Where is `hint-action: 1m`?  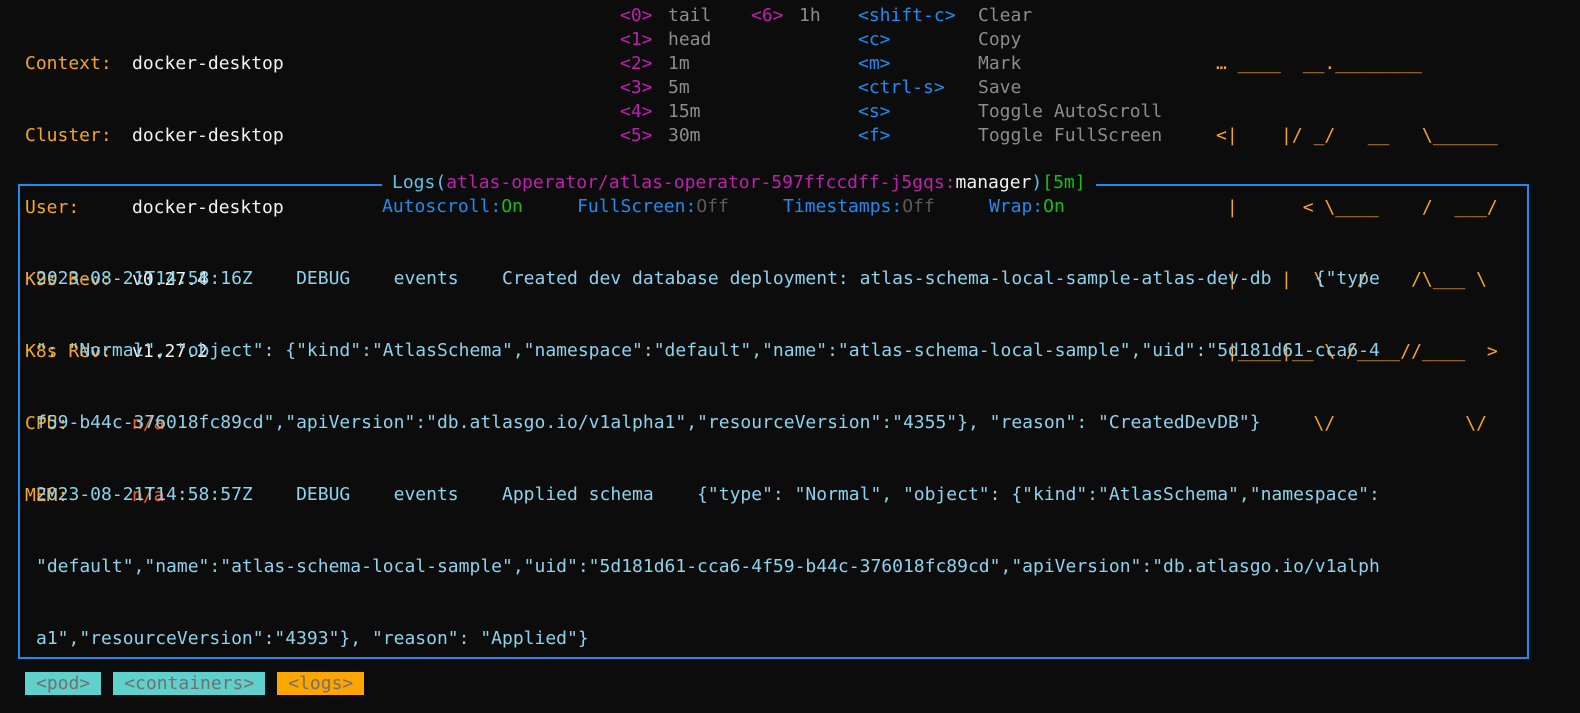 hint-action: 1m is located at coordinates (679, 63).